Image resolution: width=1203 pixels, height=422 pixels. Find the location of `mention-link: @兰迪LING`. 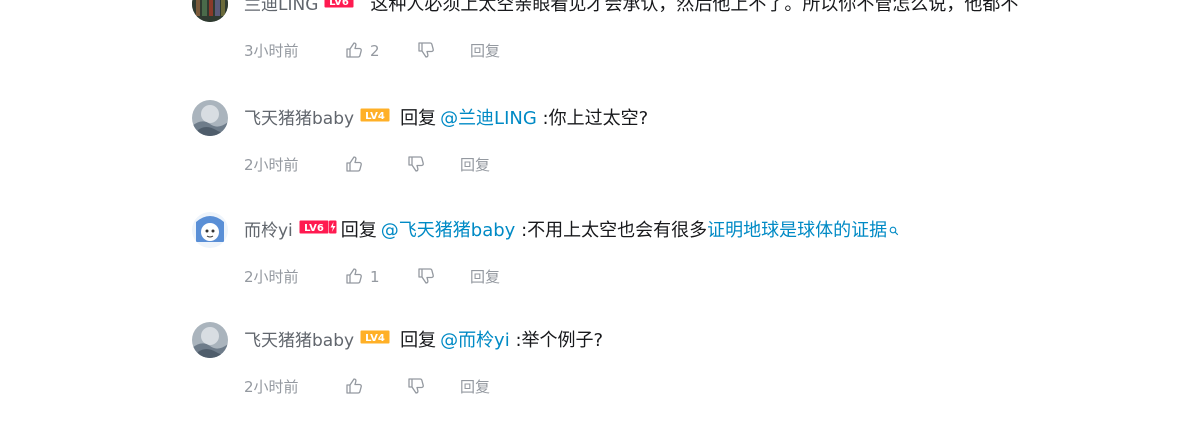

mention-link: @兰迪LING is located at coordinates (488, 118).